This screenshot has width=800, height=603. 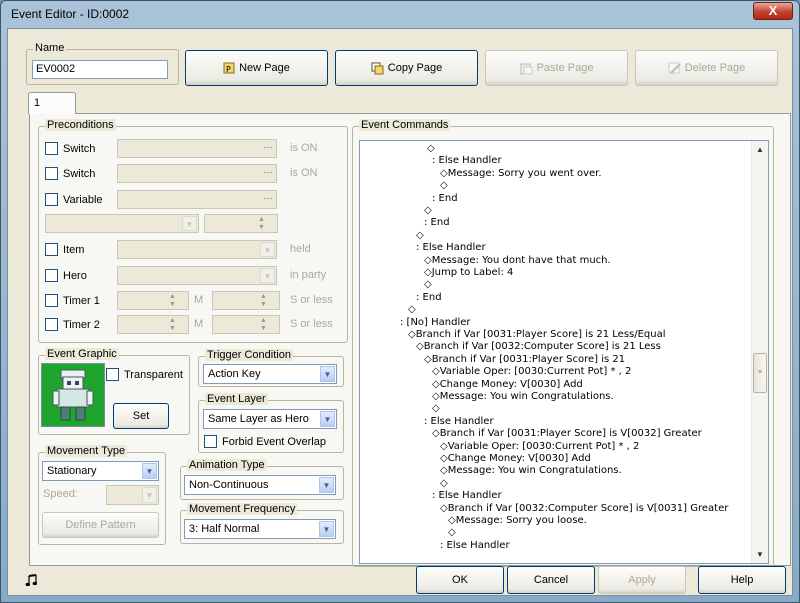 I want to click on tab-page-1: 1, so click(x=52, y=103).